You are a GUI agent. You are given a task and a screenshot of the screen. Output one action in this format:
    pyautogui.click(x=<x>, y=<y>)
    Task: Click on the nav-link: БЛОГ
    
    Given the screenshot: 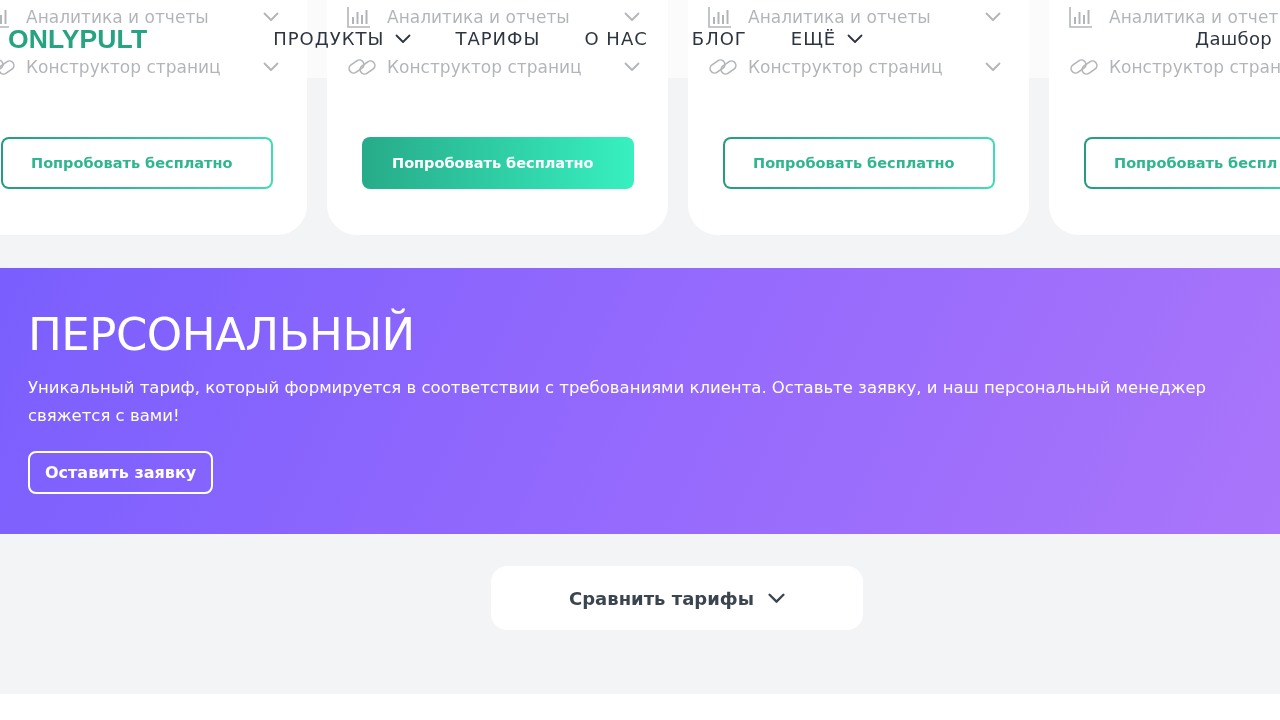 What is the action you would take?
    pyautogui.click(x=719, y=39)
    